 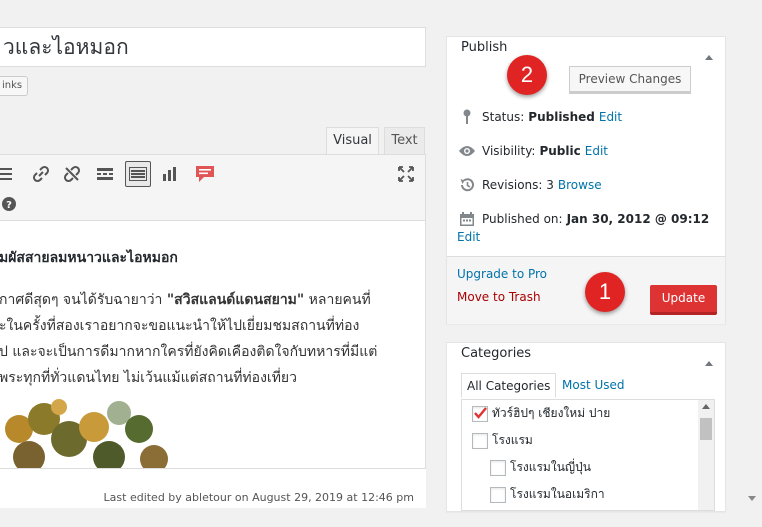 I want to click on content-heading: มผัสสายลมหนาวและไอหมอก, so click(x=89, y=258).